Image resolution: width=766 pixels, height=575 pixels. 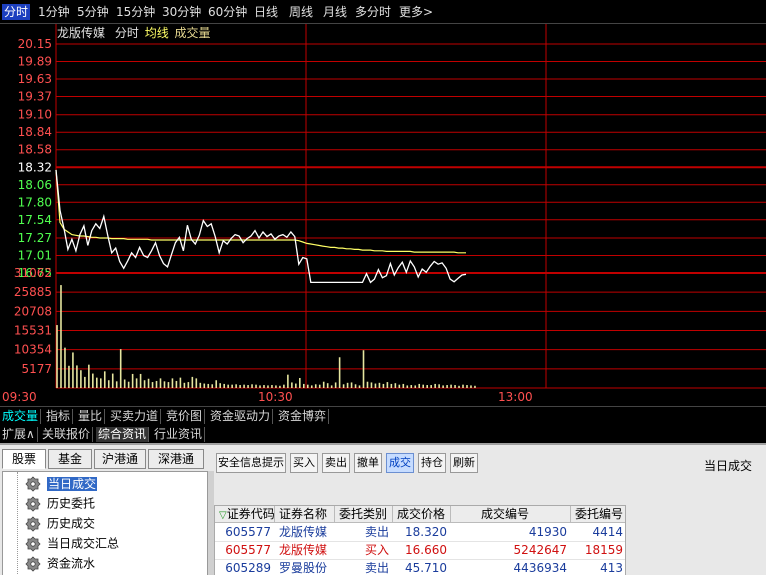 What do you see at coordinates (60, 564) in the screenshot?
I see `tree-item-fund-flow: 资金流水` at bounding box center [60, 564].